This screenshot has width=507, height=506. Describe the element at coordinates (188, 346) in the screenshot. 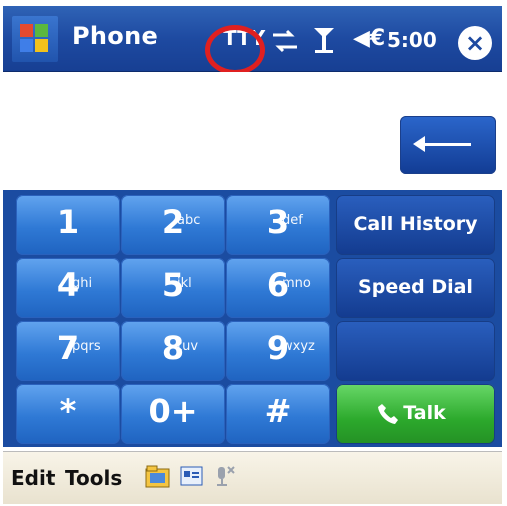

I see `key-letters: tuv` at that location.